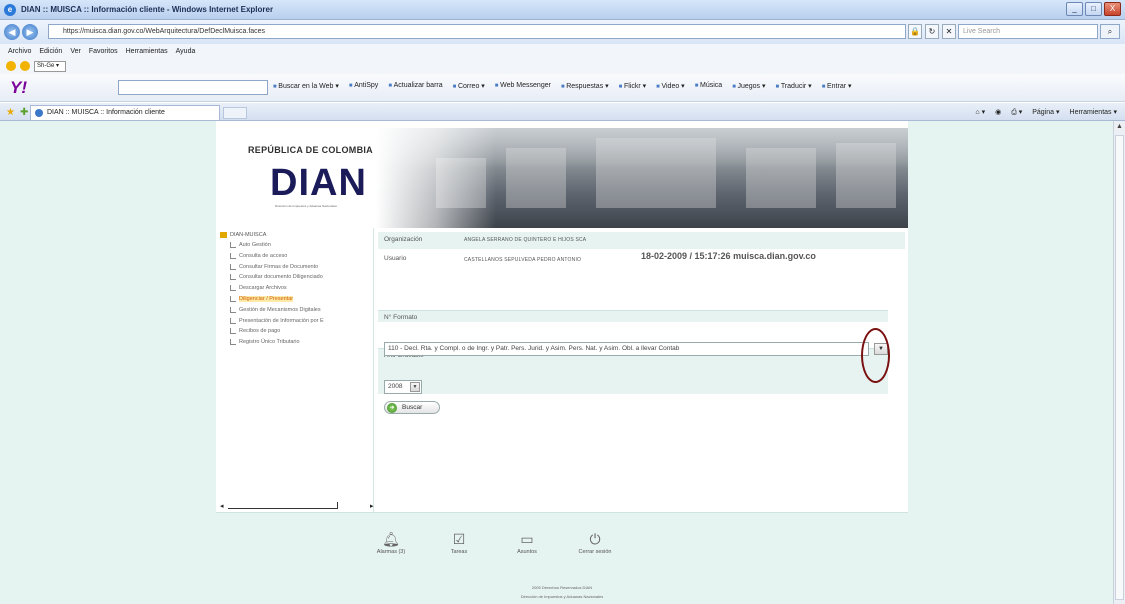  I want to click on tab-dian-muisca: DIAN :: MUISCA :: Información cliente, so click(125, 112).